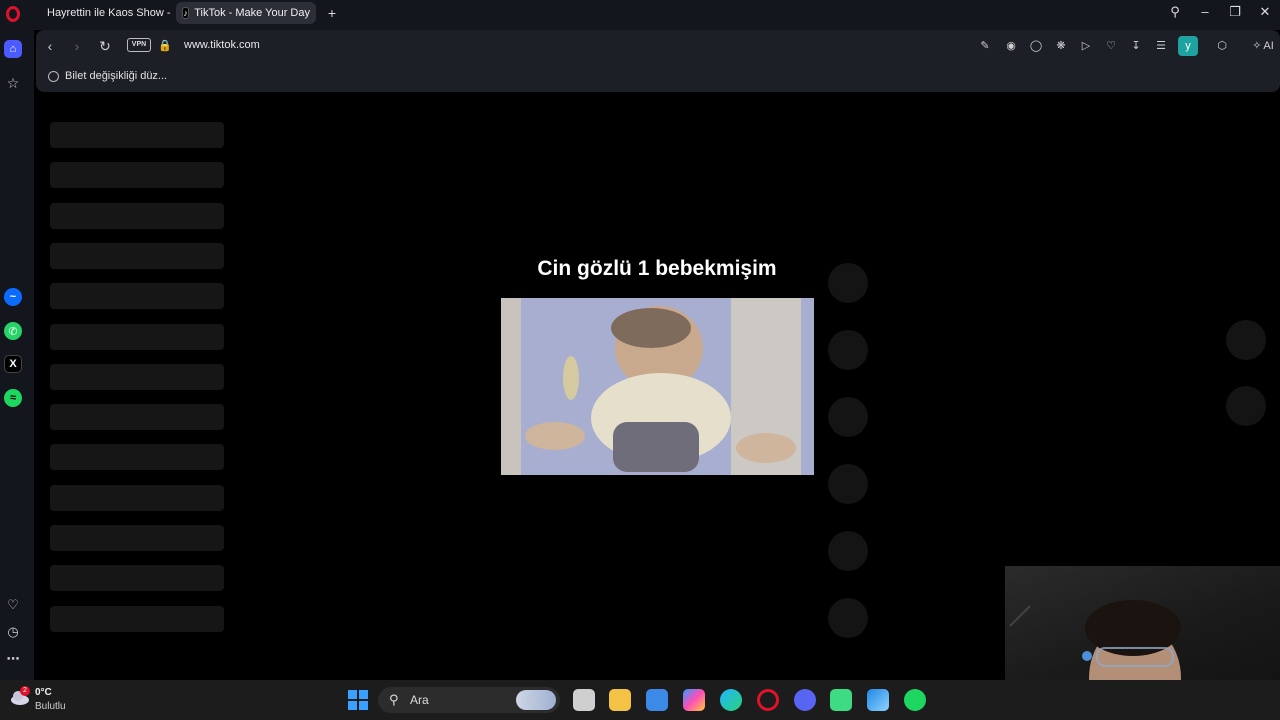  What do you see at coordinates (13, 659) in the screenshot?
I see `more-icon: ⋯` at bounding box center [13, 659].